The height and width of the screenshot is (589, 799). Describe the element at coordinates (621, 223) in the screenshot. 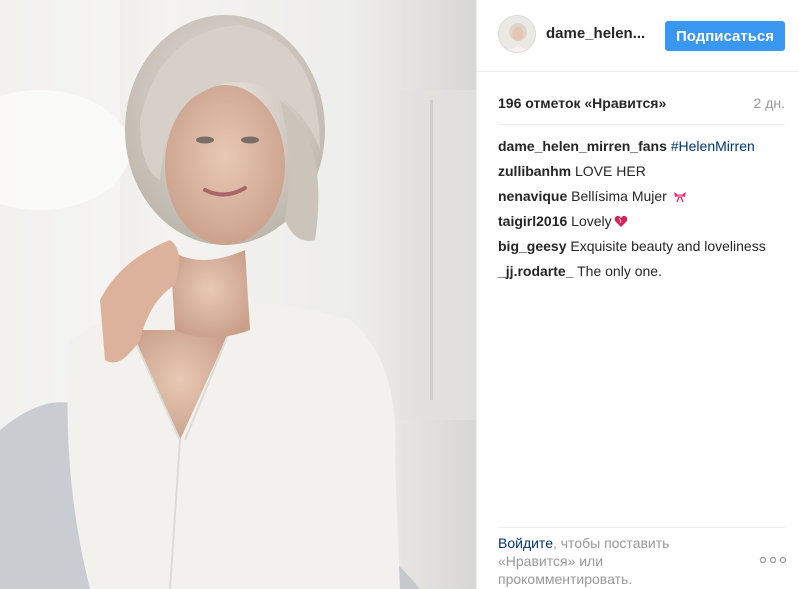

I see `heart-emoji-icon` at that location.